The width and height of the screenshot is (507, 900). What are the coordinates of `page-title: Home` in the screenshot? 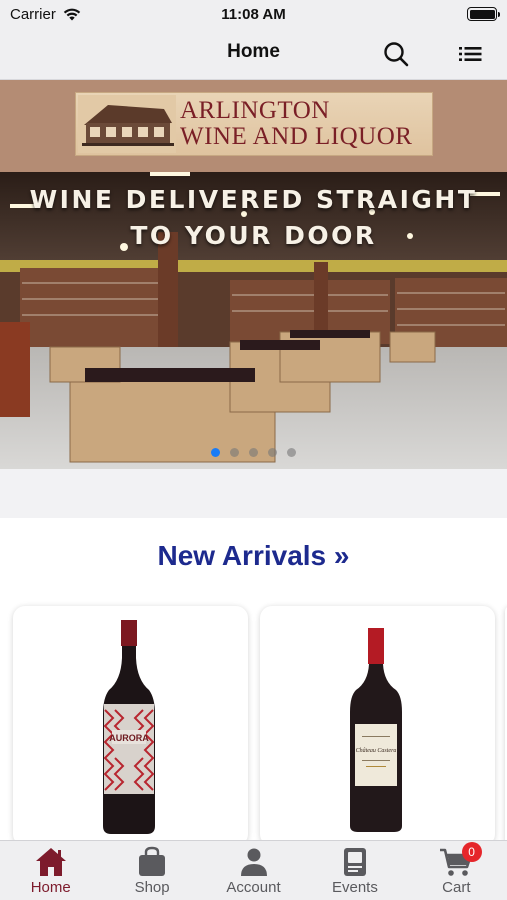 It's located at (253, 51).